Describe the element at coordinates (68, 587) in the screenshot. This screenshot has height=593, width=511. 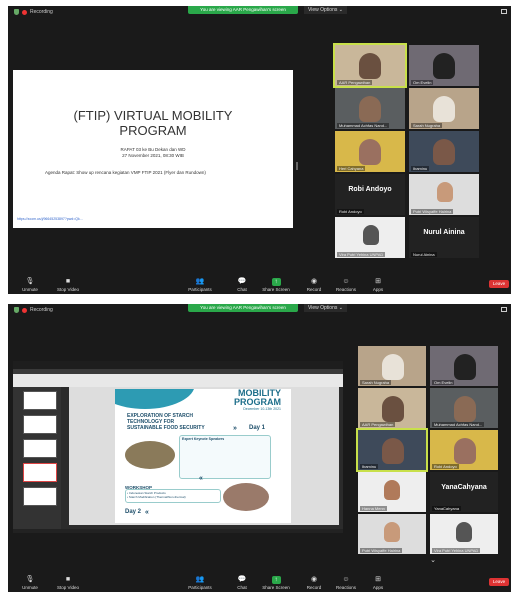
I see `stop-video-label: Stop Video` at that location.